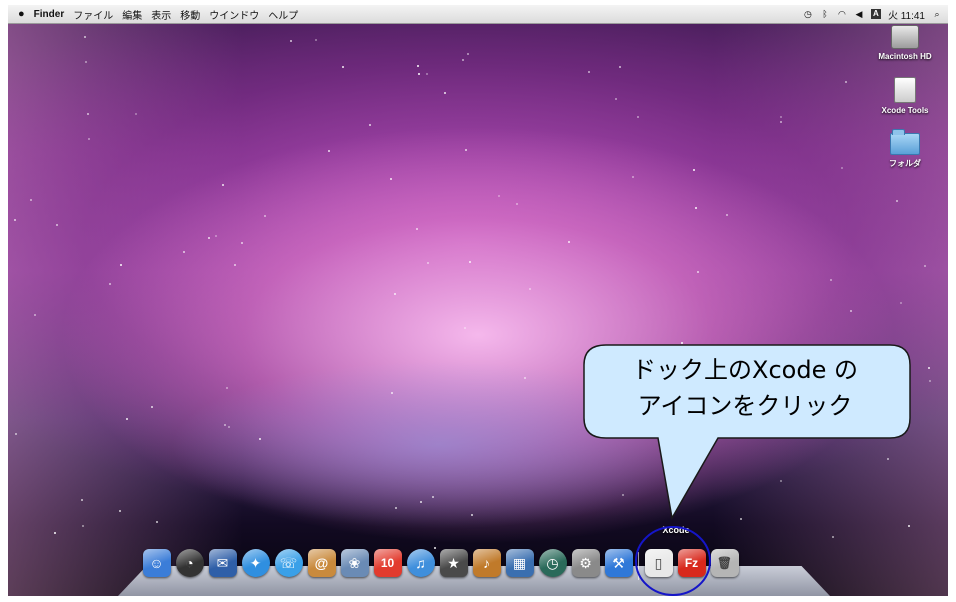 The image size is (956, 602). What do you see at coordinates (21, 14) in the screenshot?
I see `apple-menu-icon: ●` at bounding box center [21, 14].